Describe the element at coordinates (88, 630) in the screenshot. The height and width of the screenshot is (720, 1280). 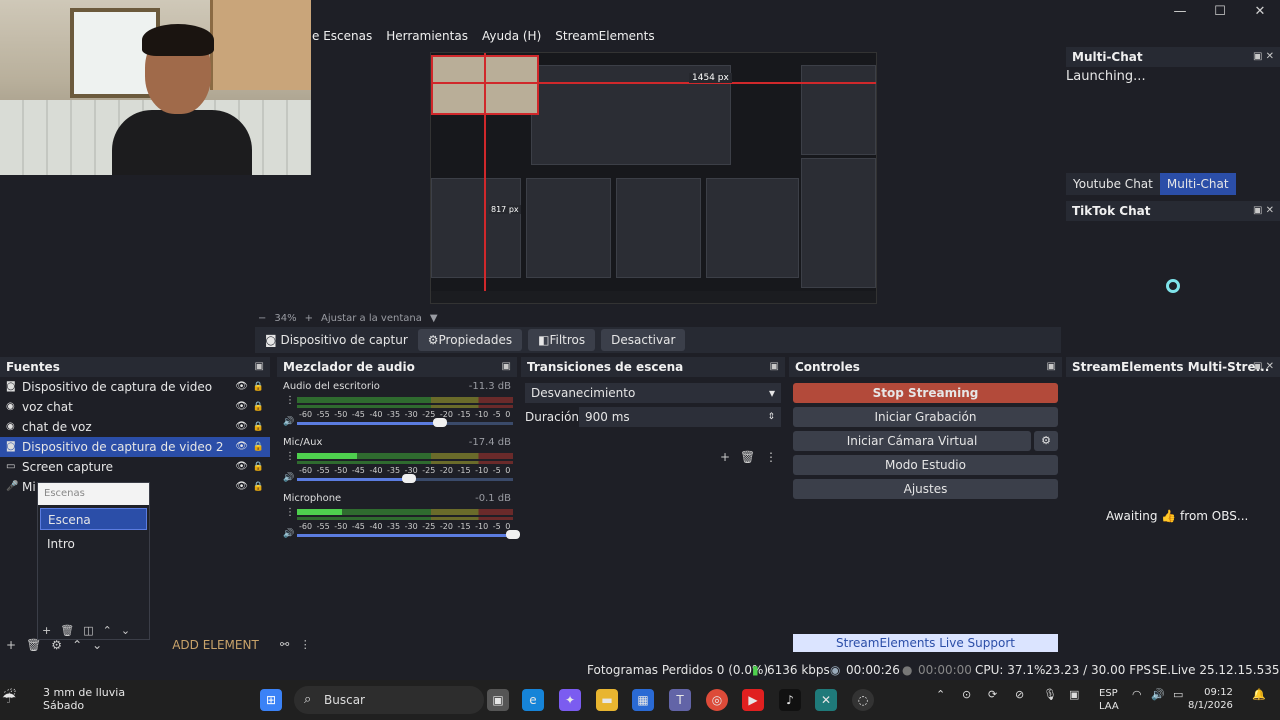
I see `copy-icon: ◫` at that location.